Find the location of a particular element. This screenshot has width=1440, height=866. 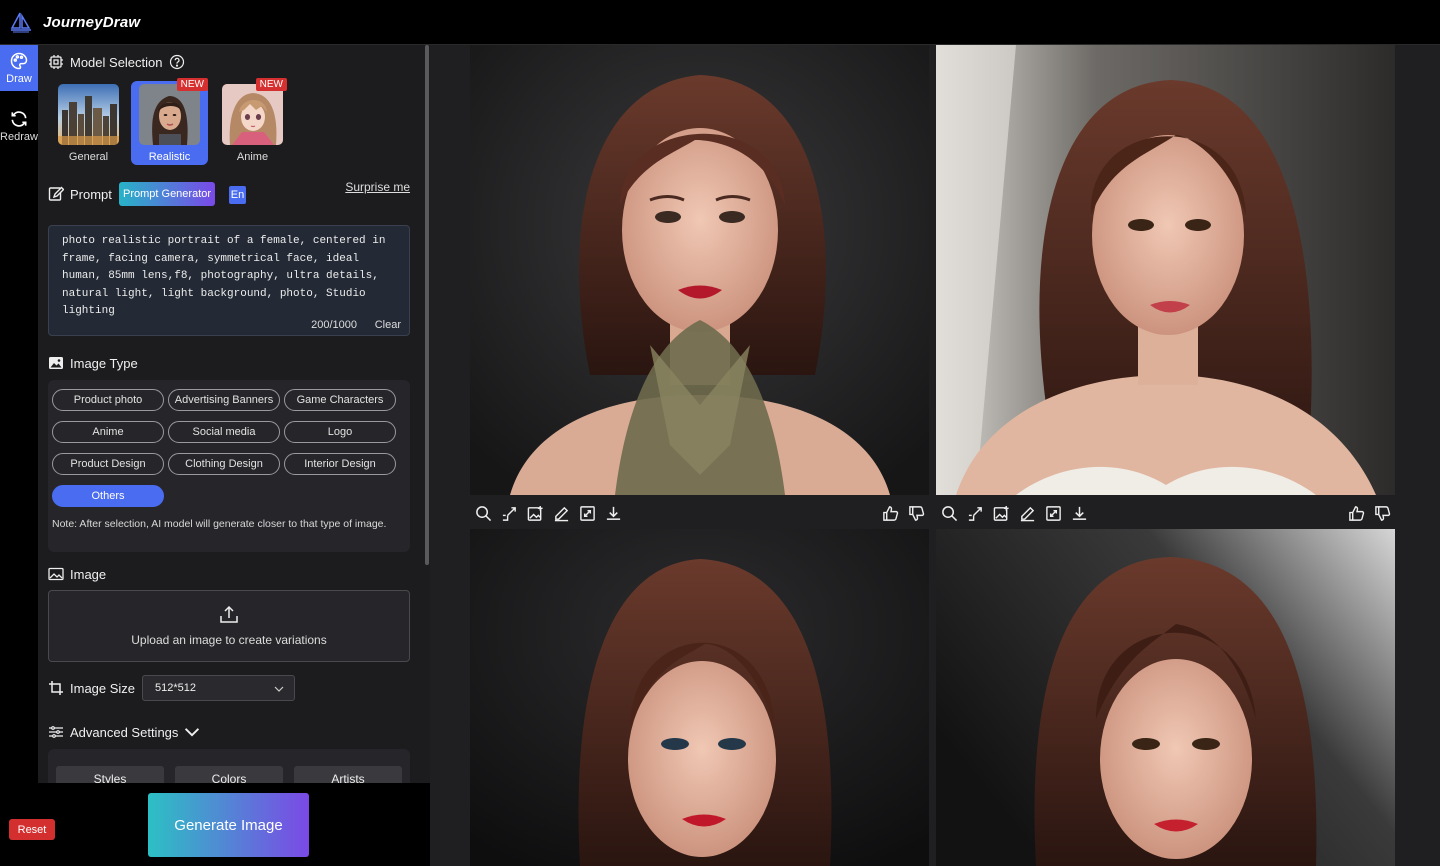

help-circle-icon is located at coordinates (177, 62).